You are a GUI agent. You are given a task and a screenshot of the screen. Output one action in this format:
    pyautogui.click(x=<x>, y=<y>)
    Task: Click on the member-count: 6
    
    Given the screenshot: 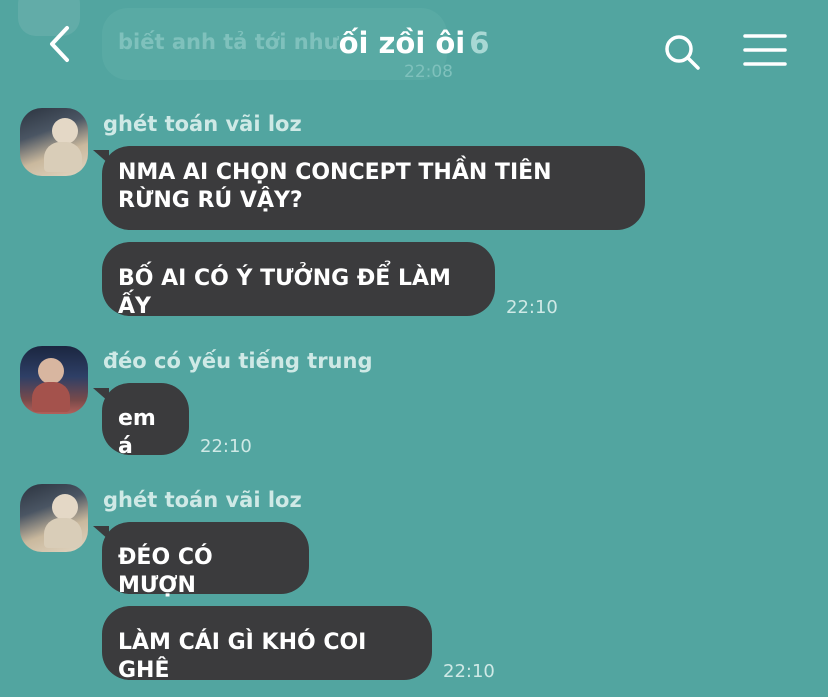 What is the action you would take?
    pyautogui.click(x=479, y=43)
    